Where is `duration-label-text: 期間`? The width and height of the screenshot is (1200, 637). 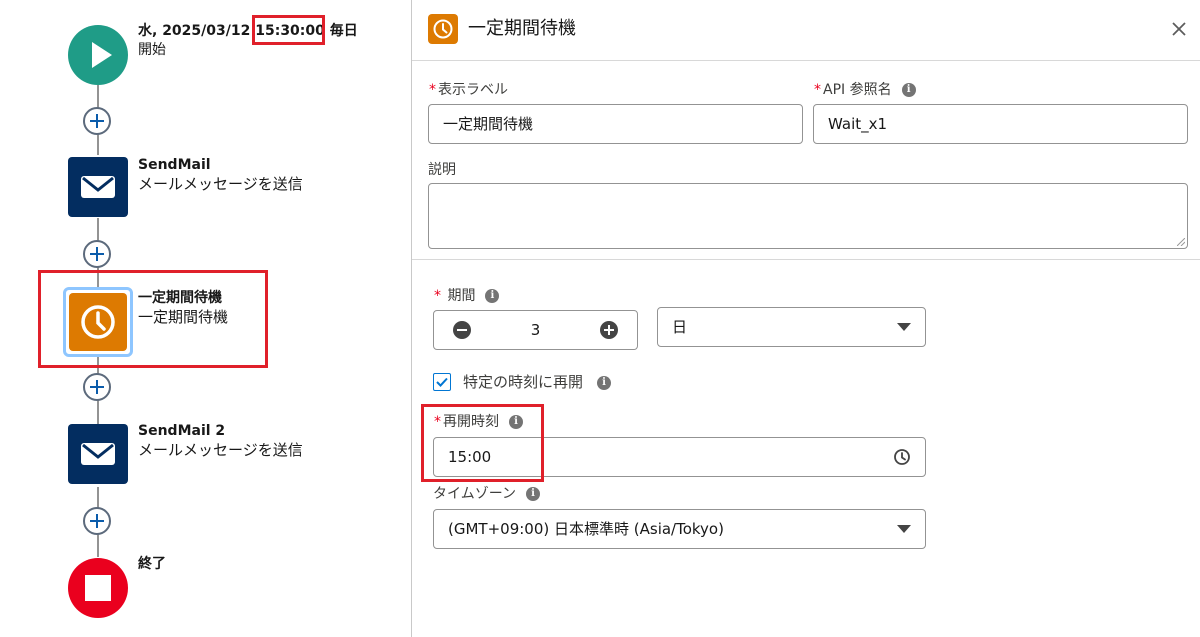 duration-label-text: 期間 is located at coordinates (461, 296).